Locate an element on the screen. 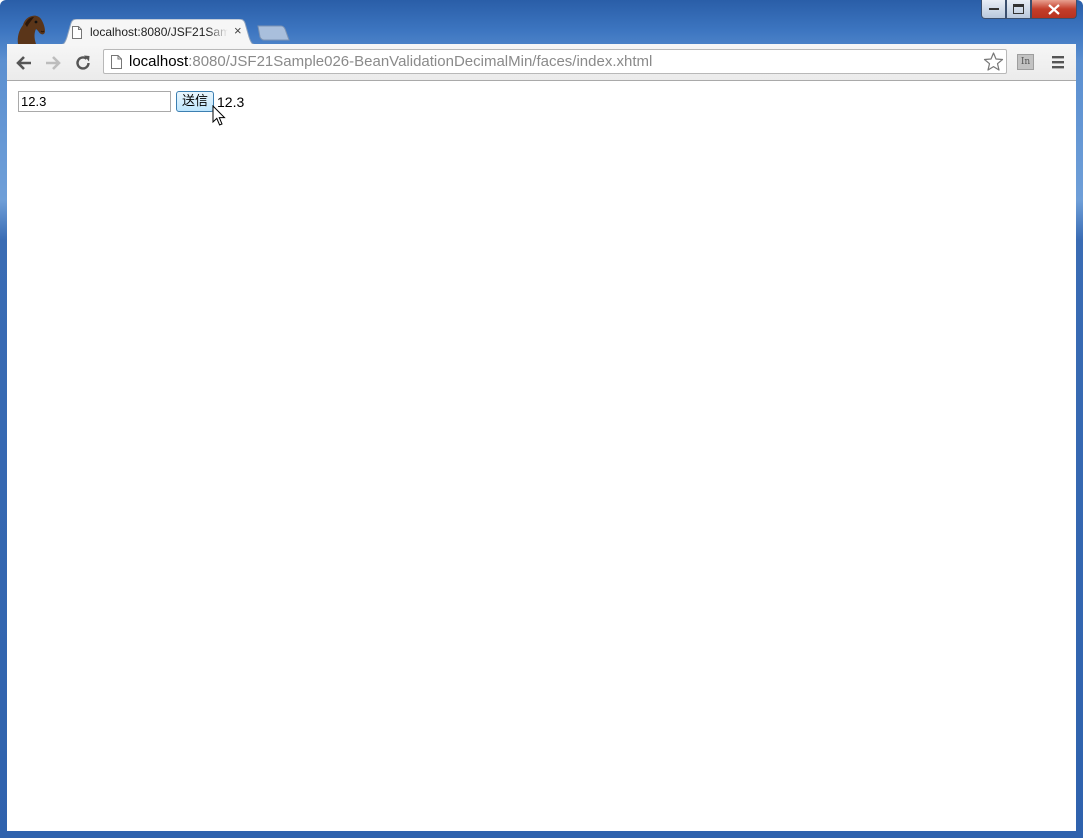  new-tab-button is located at coordinates (274, 33).